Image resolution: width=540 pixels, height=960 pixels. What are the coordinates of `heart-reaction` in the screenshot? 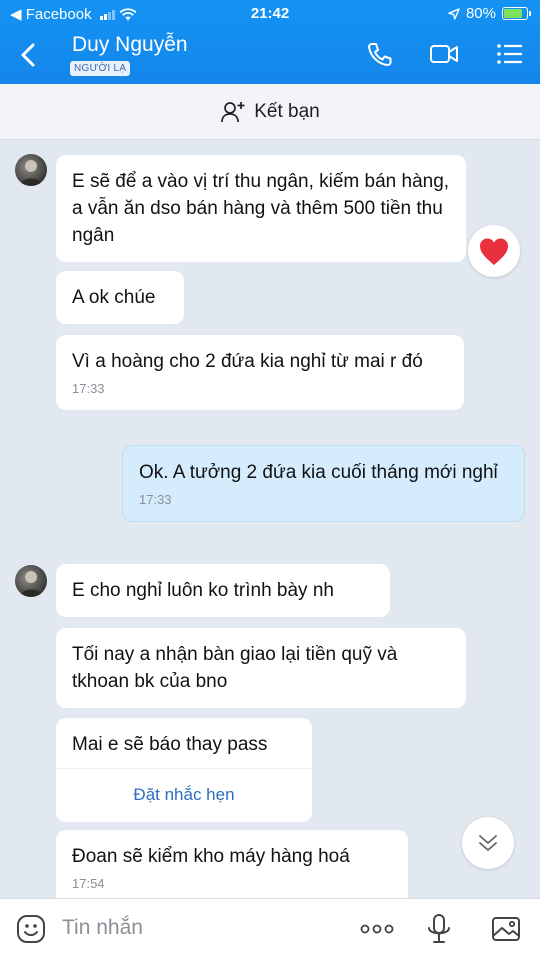 It's located at (494, 251).